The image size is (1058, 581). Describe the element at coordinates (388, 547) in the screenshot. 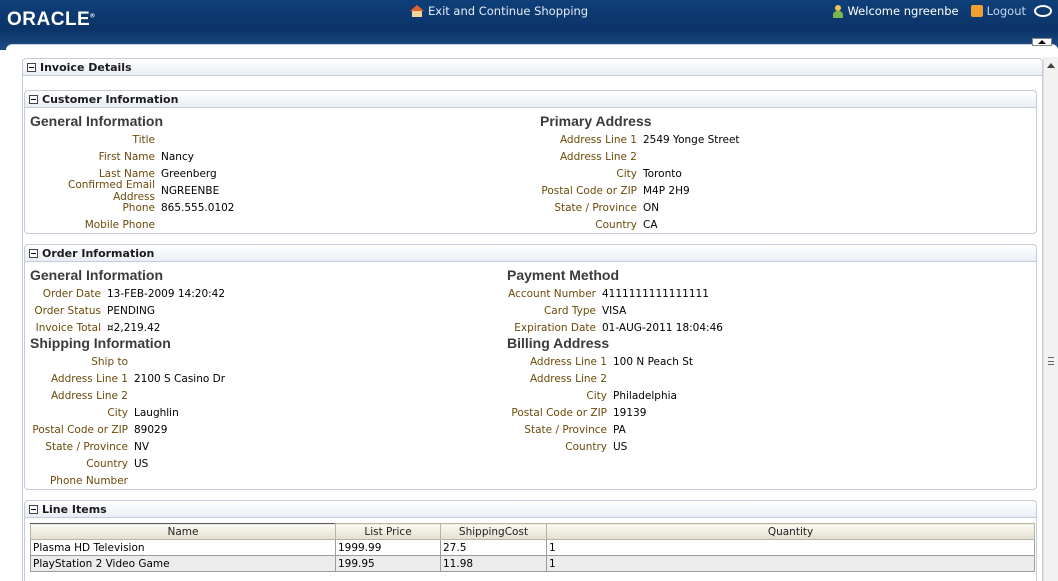

I see `cell-list-price: 1999.99` at that location.